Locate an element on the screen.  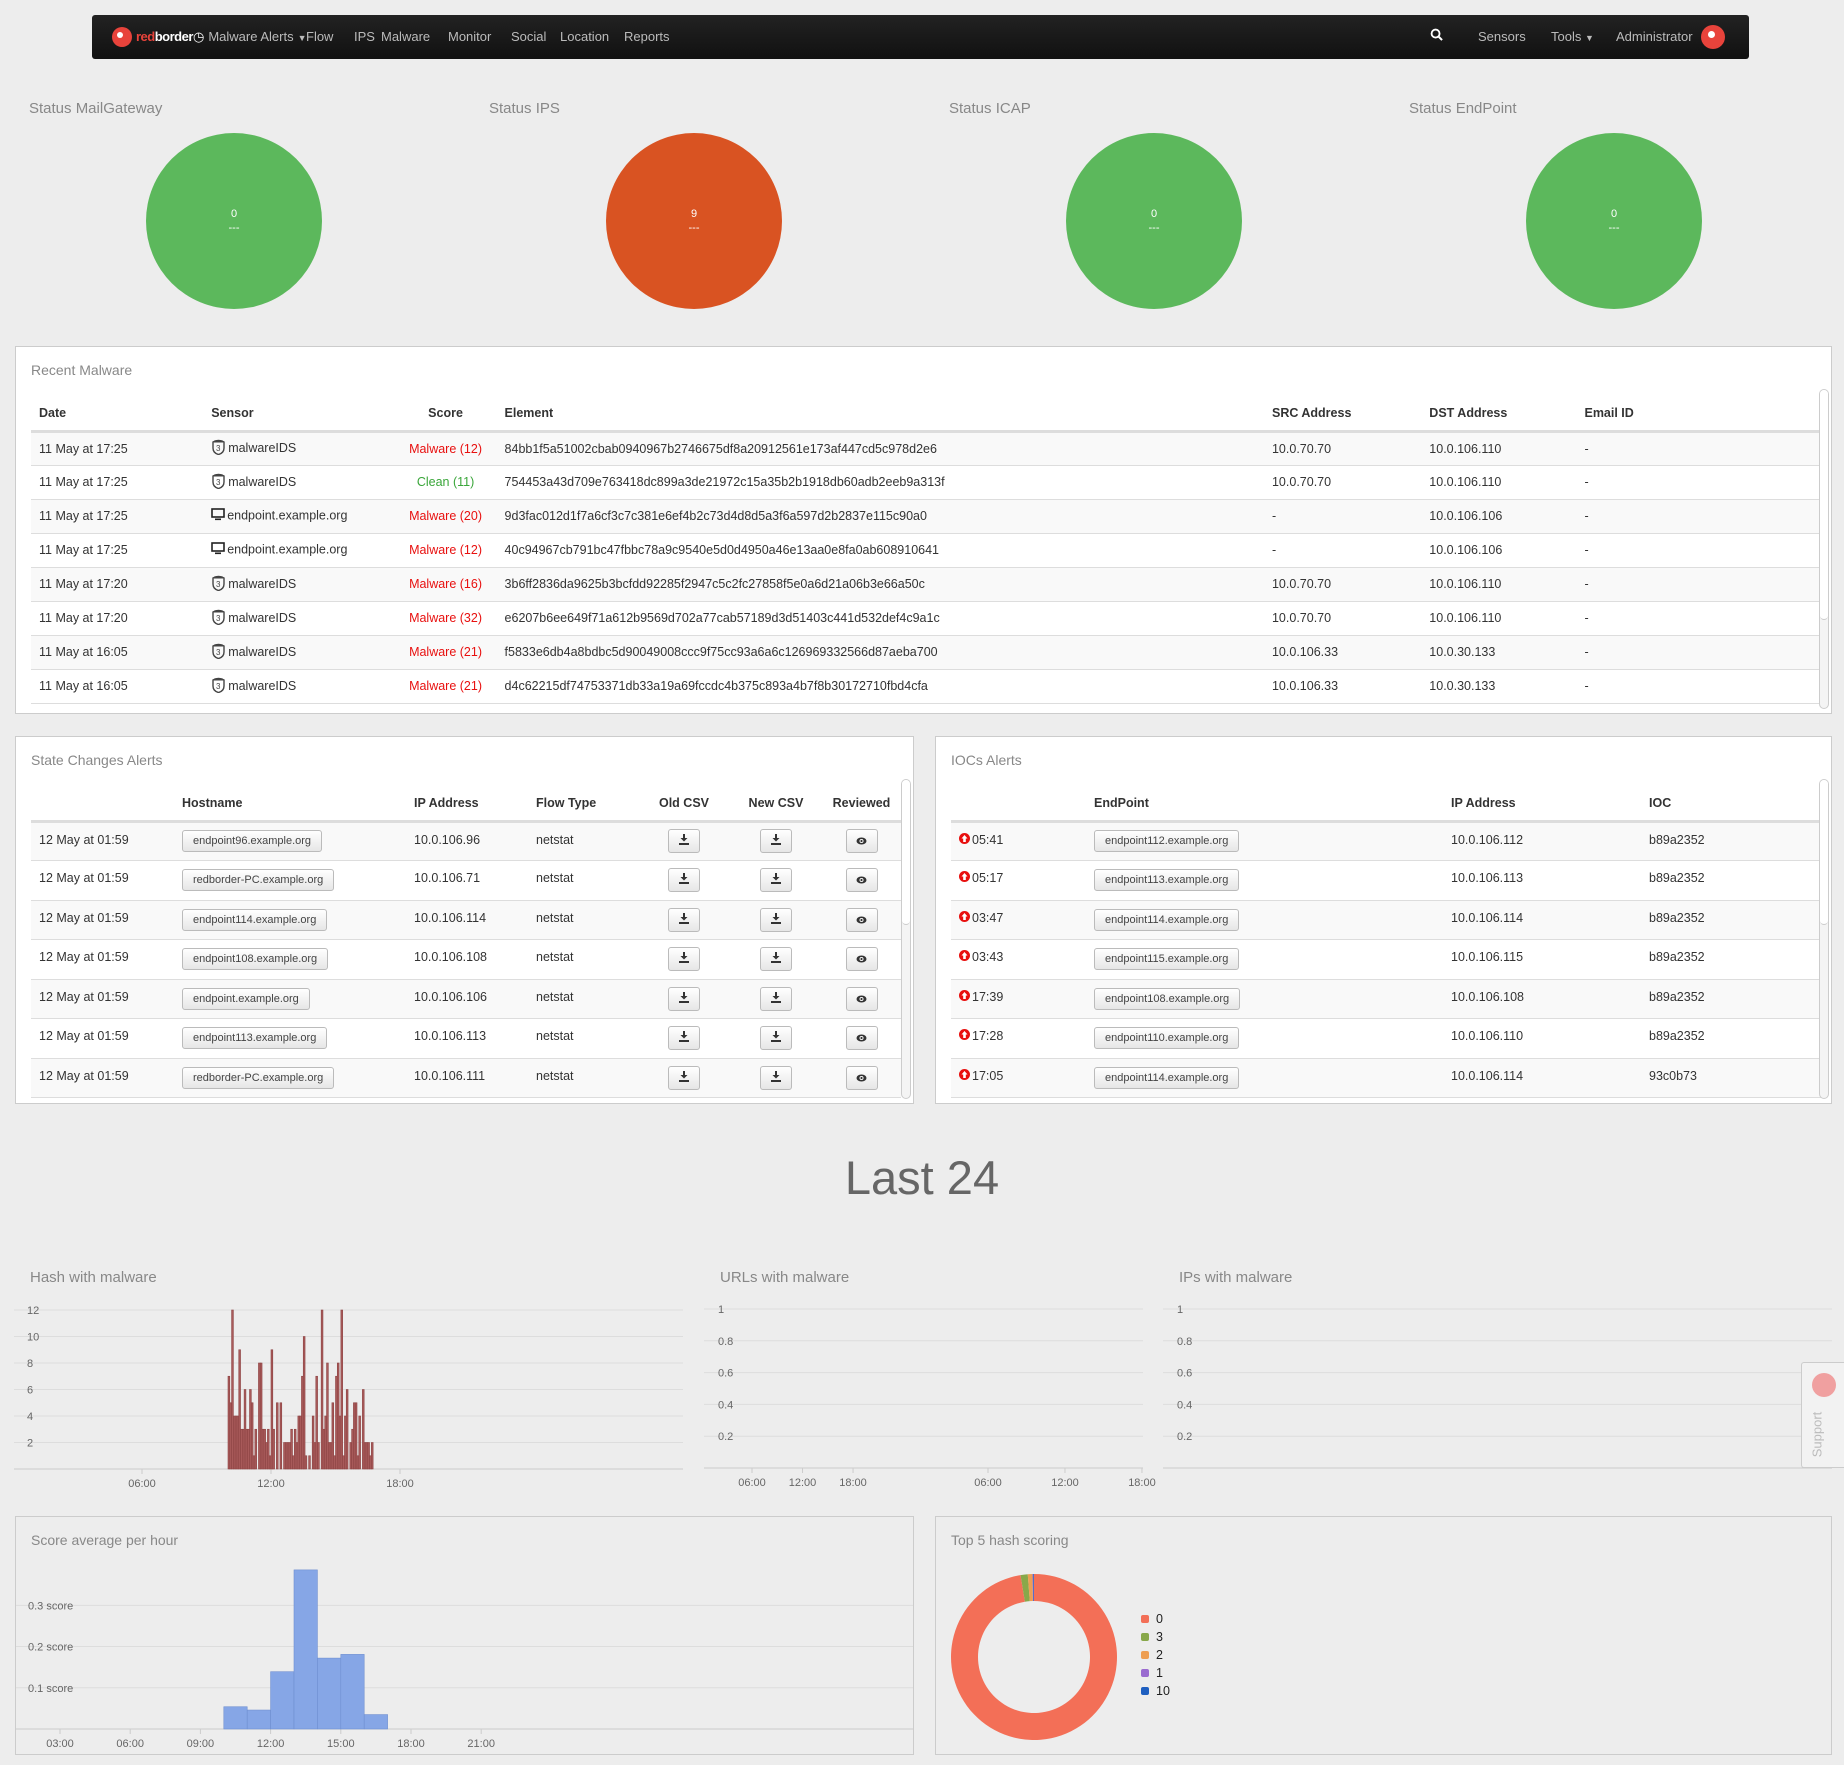
y-tick-label: 2 is located at coordinates (30, 1444).